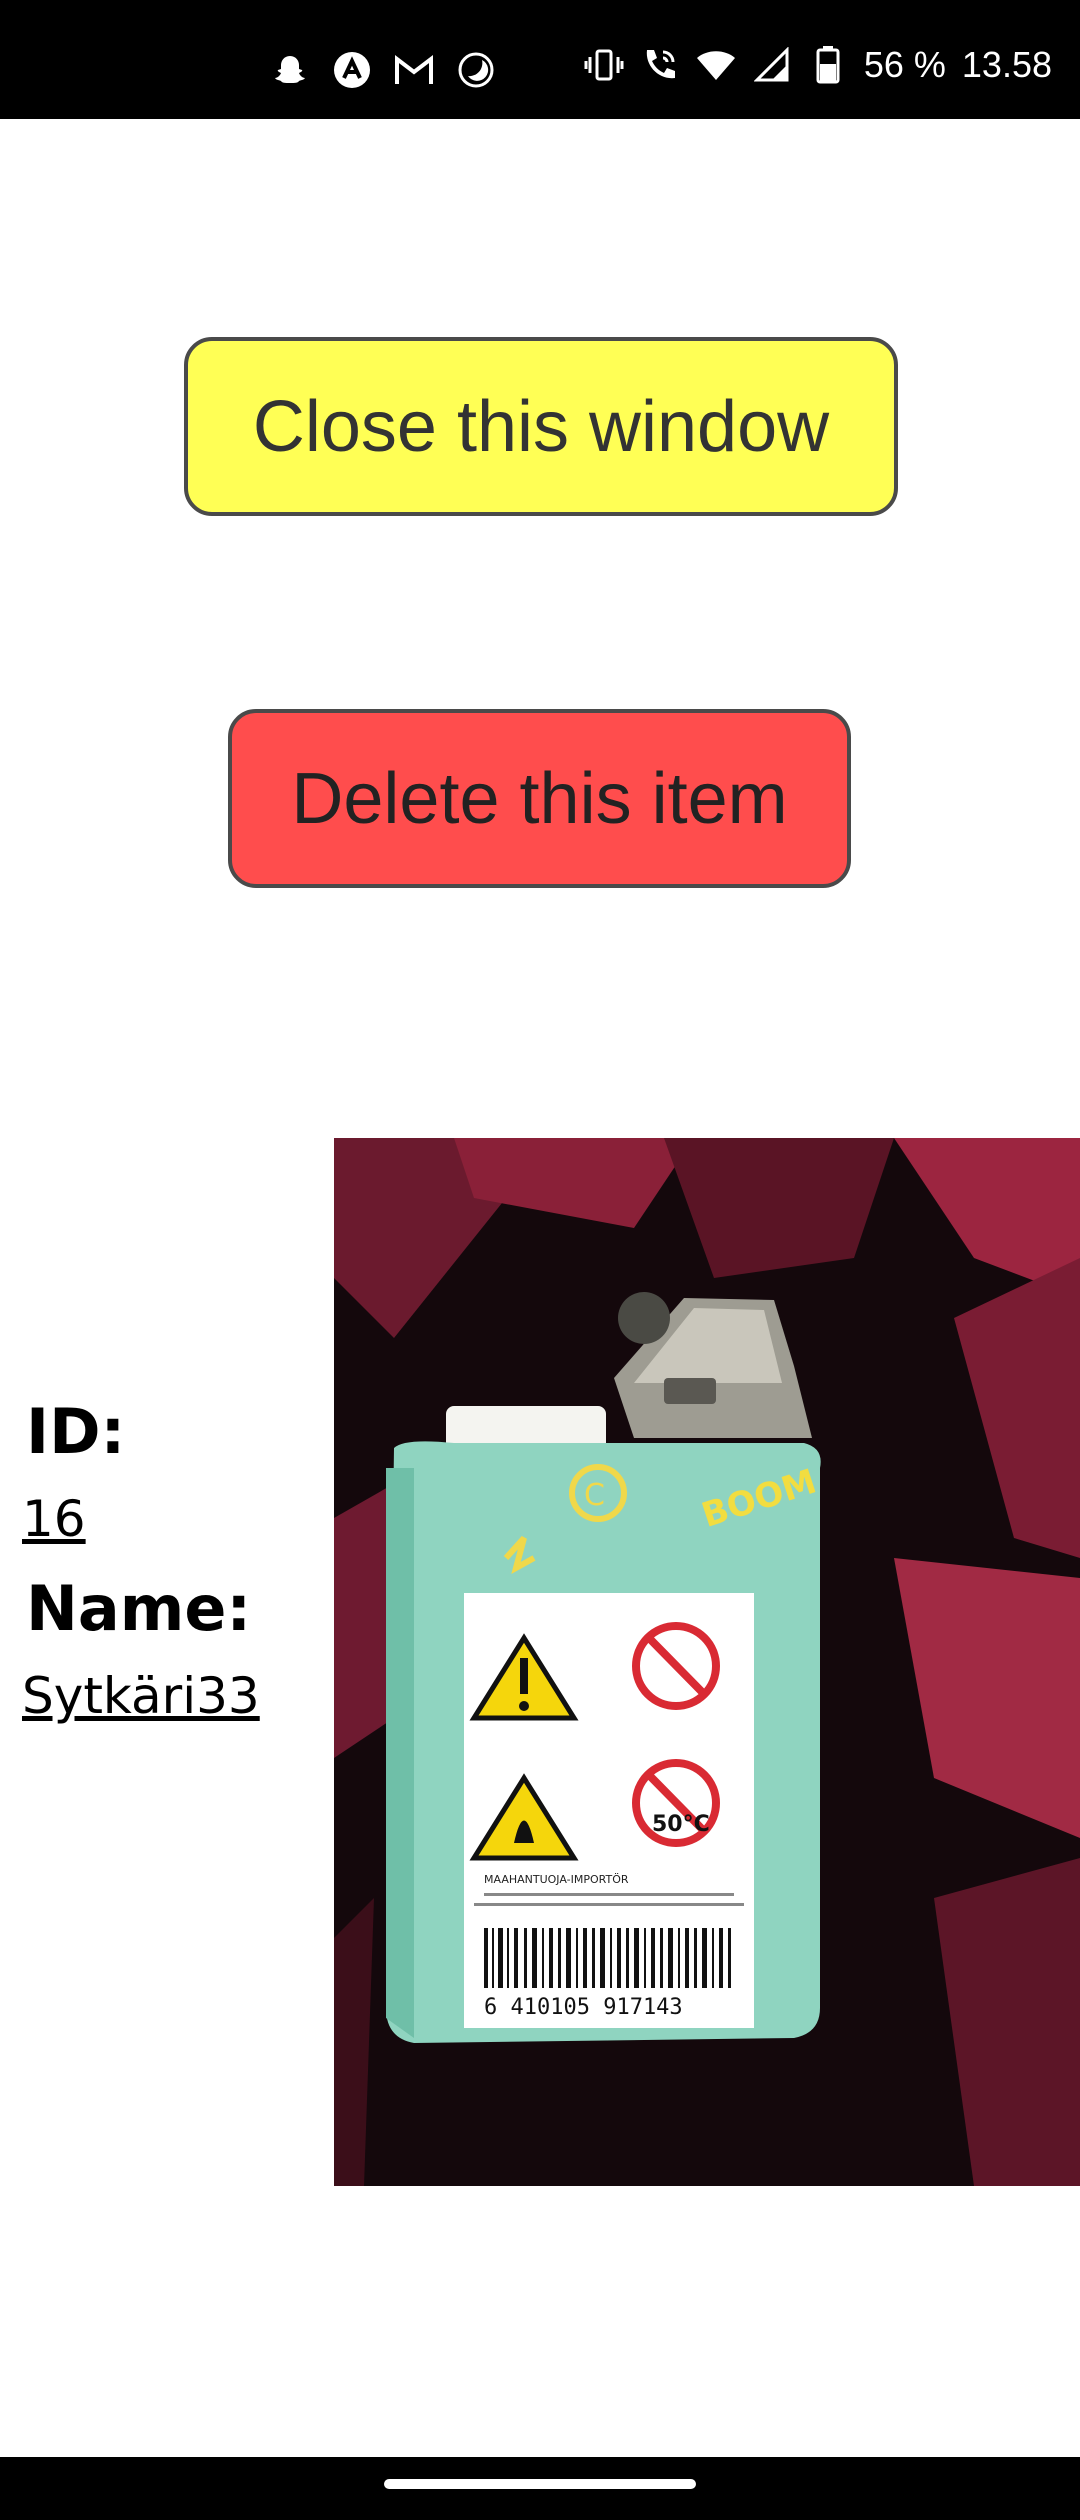 The image size is (1080, 2520). What do you see at coordinates (772, 65) in the screenshot?
I see `signal-icon` at bounding box center [772, 65].